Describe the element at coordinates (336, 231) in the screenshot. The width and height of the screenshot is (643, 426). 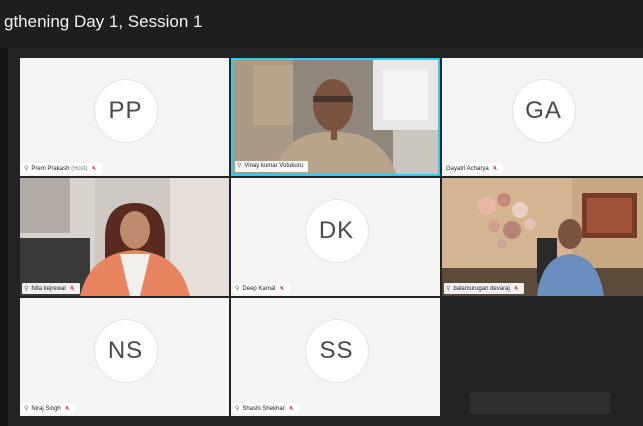
I see `avatar-initials: DK` at that location.